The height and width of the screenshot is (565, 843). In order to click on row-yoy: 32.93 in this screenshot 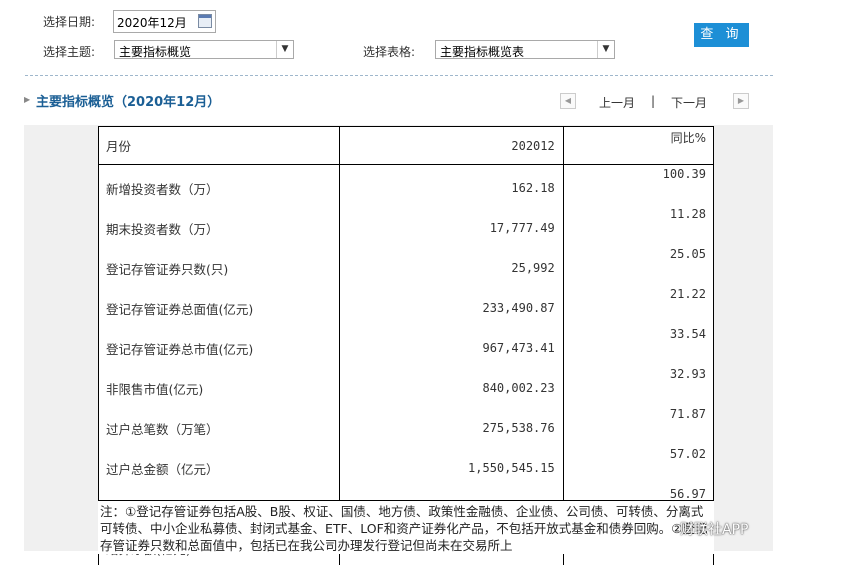, I will do `click(638, 385)`.